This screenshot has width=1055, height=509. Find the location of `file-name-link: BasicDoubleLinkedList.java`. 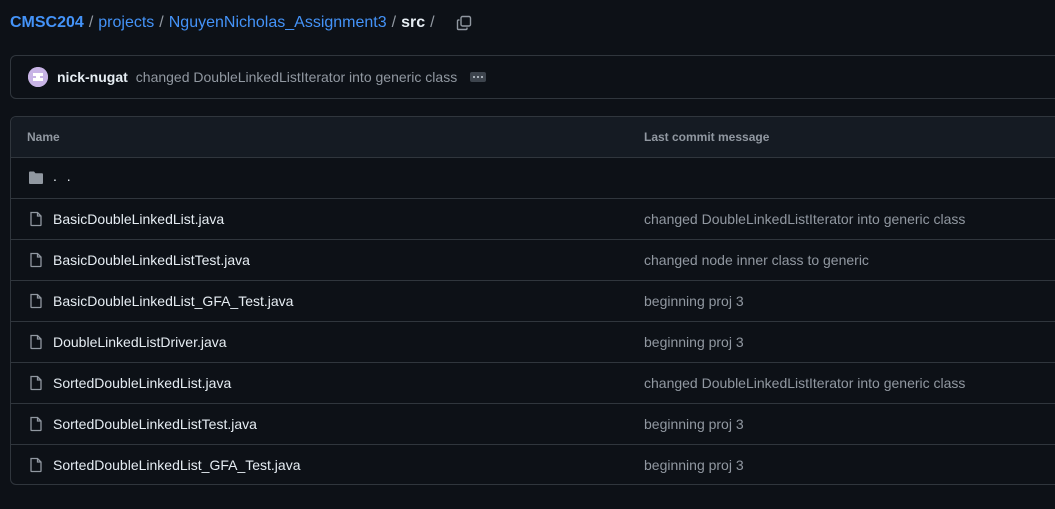

file-name-link: BasicDoubleLinkedList.java is located at coordinates (138, 219).